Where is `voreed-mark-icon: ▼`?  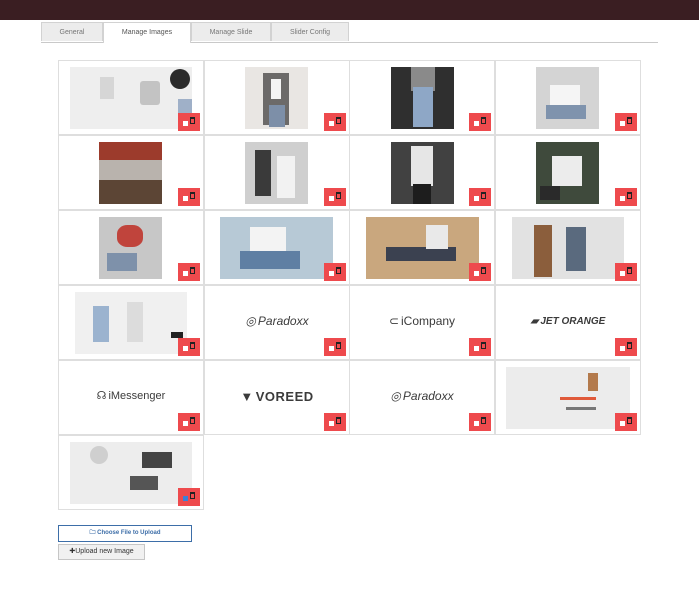 voreed-mark-icon: ▼ is located at coordinates (247, 396).